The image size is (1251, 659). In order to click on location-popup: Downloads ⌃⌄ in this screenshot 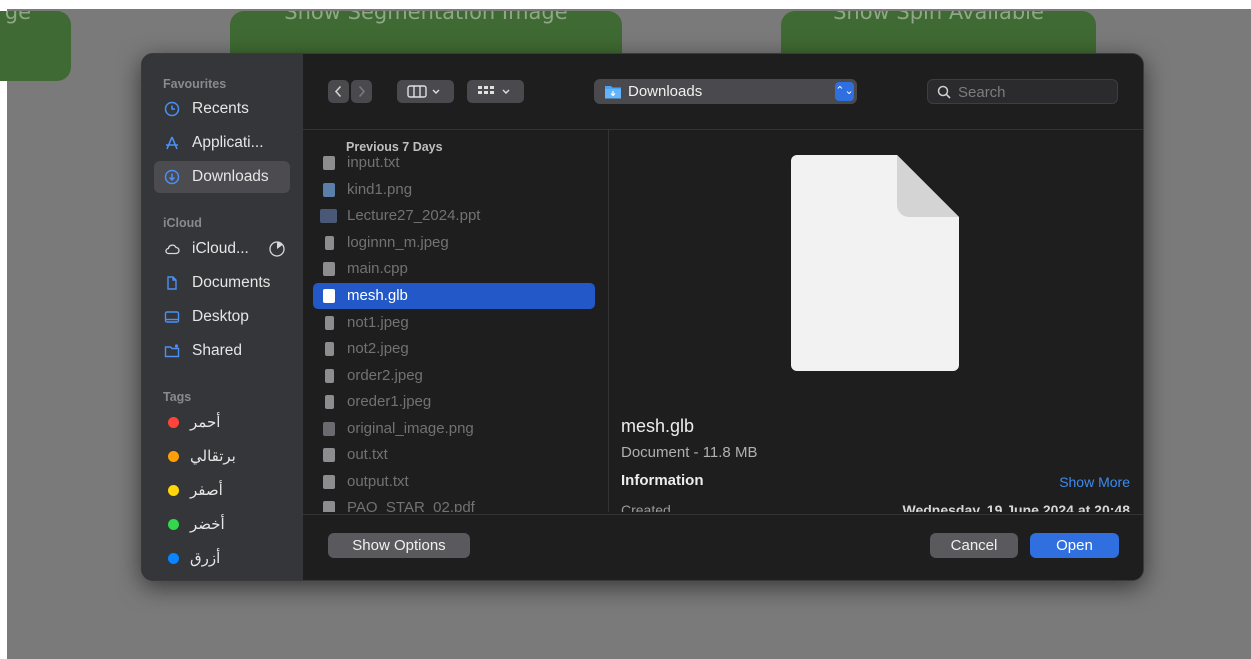, I will do `click(725, 91)`.